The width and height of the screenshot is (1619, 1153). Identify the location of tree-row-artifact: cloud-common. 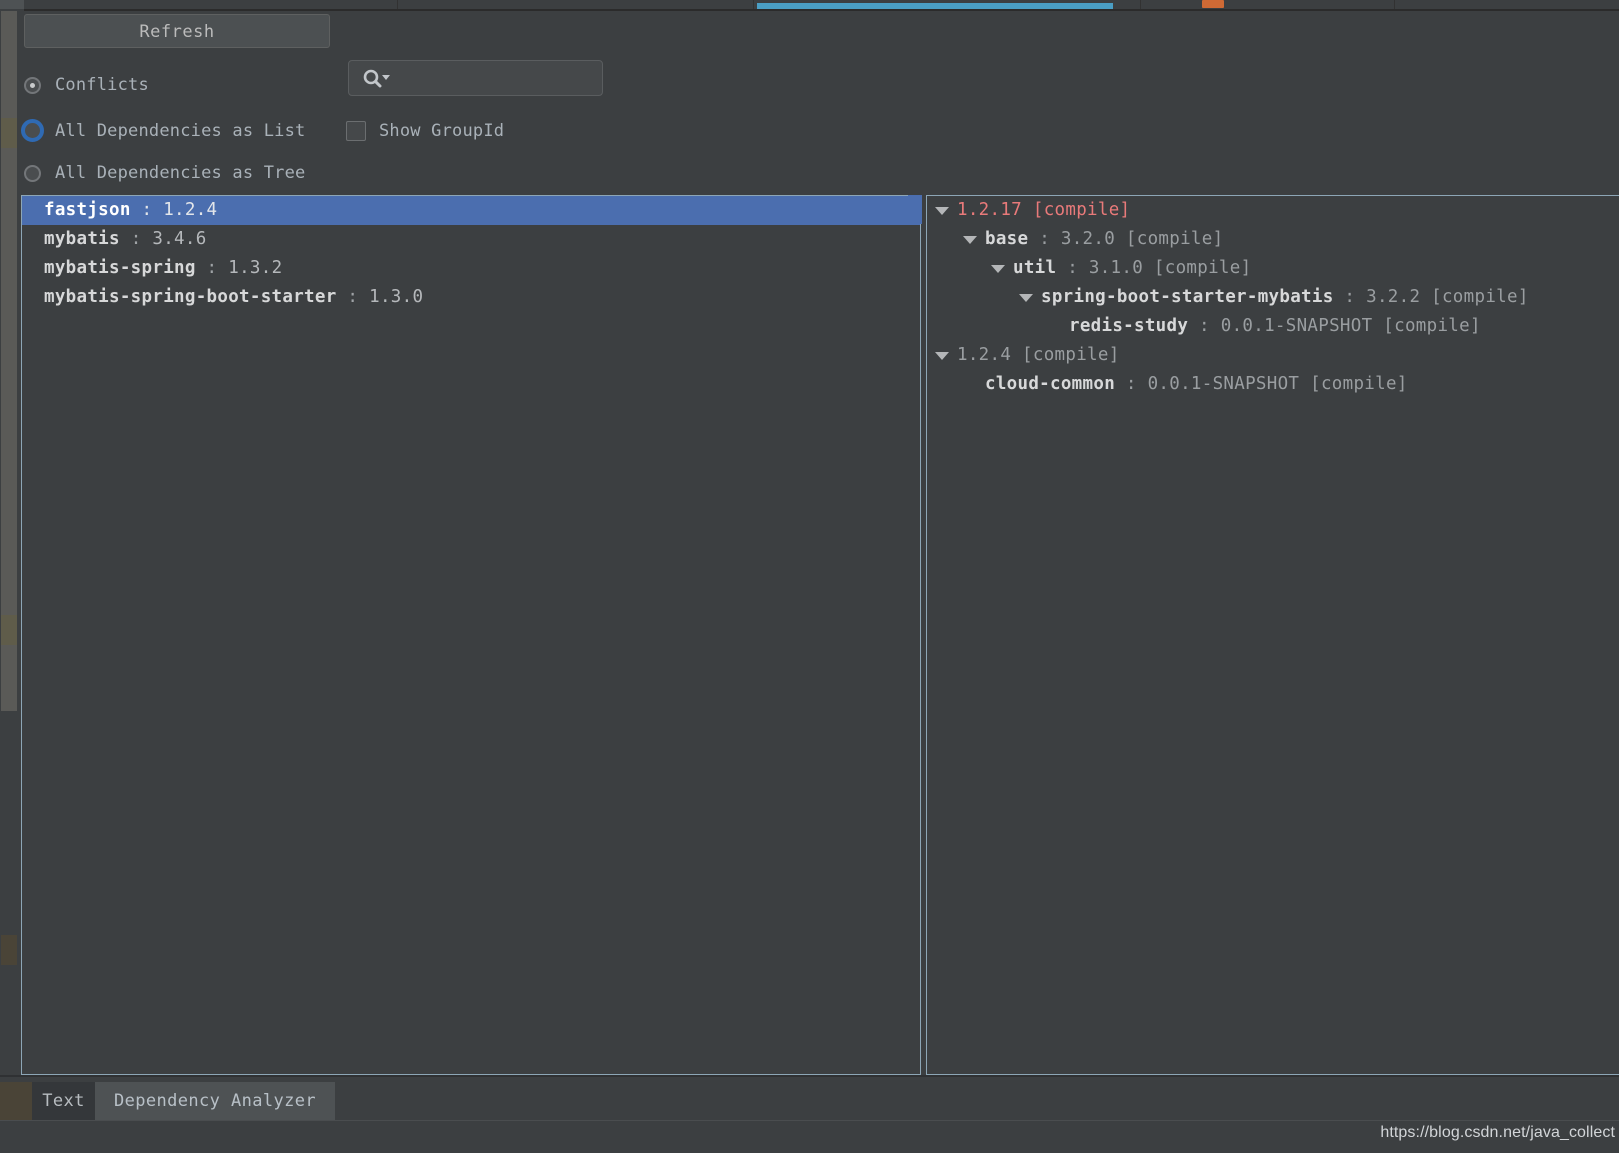
(1050, 384).